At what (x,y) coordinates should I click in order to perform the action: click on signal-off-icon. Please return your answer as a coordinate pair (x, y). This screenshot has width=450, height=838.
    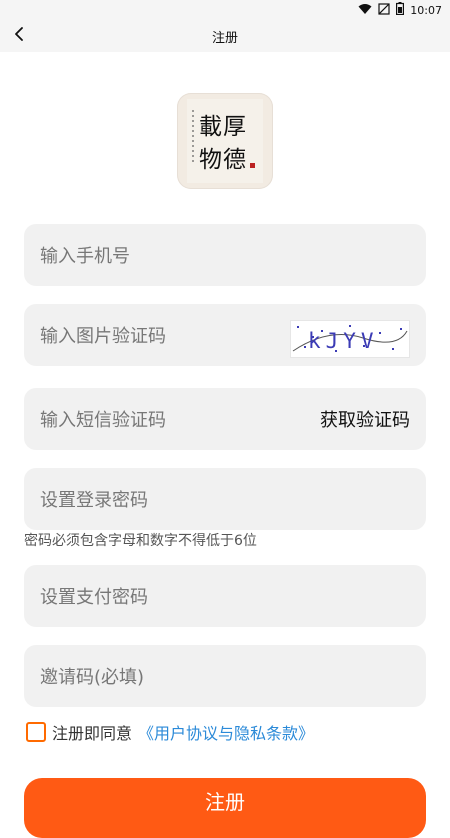
    Looking at the image, I should click on (384, 10).